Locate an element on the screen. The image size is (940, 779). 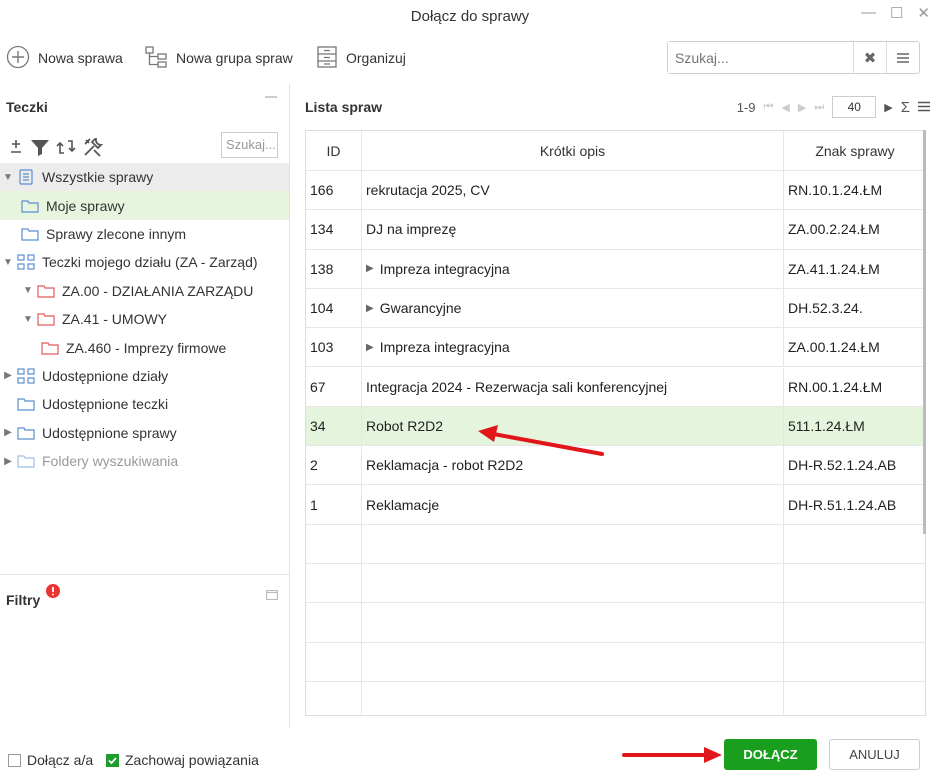
organize-button: Organizuj is located at coordinates (361, 58).